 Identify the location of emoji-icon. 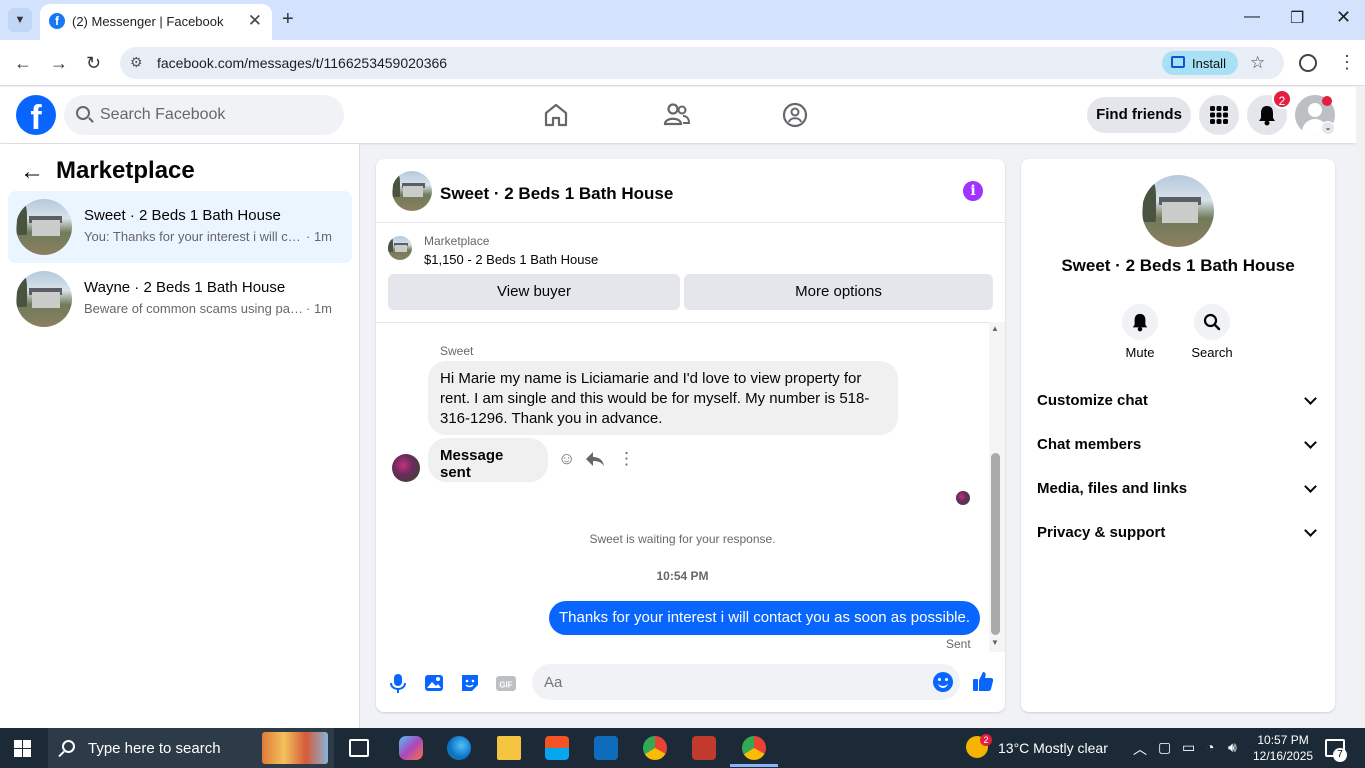
(943, 682).